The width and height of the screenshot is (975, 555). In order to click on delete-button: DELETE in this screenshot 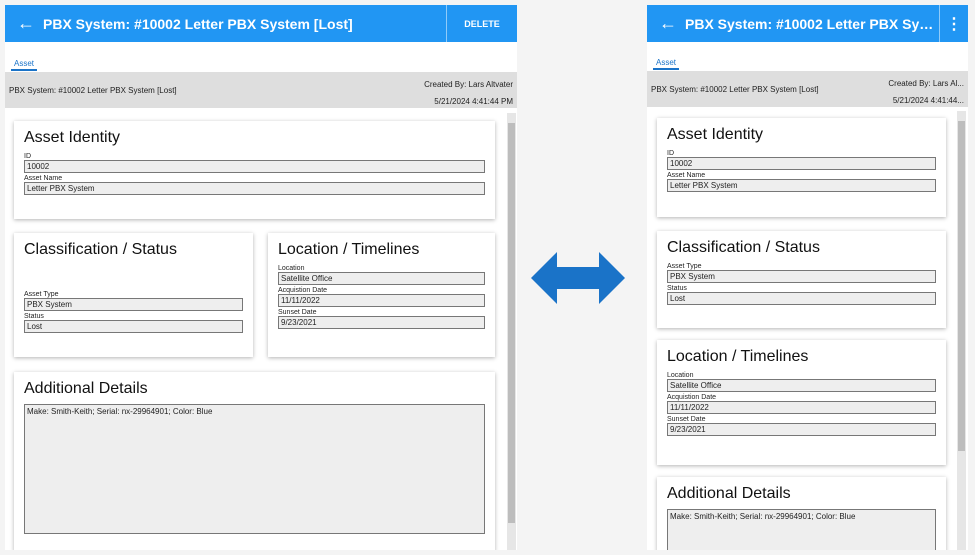, I will do `click(482, 24)`.